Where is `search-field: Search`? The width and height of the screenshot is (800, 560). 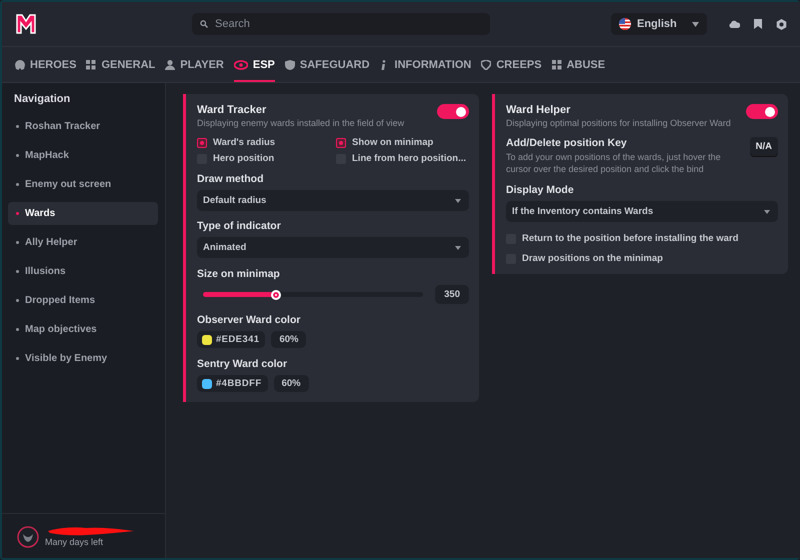
search-field: Search is located at coordinates (341, 24).